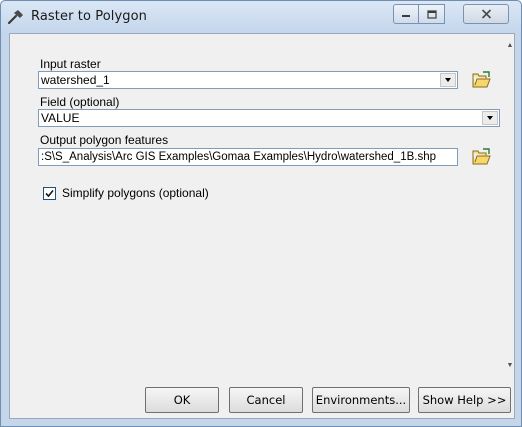  Describe the element at coordinates (104, 140) in the screenshot. I see `output-polygon-label: Output polygon features` at that location.